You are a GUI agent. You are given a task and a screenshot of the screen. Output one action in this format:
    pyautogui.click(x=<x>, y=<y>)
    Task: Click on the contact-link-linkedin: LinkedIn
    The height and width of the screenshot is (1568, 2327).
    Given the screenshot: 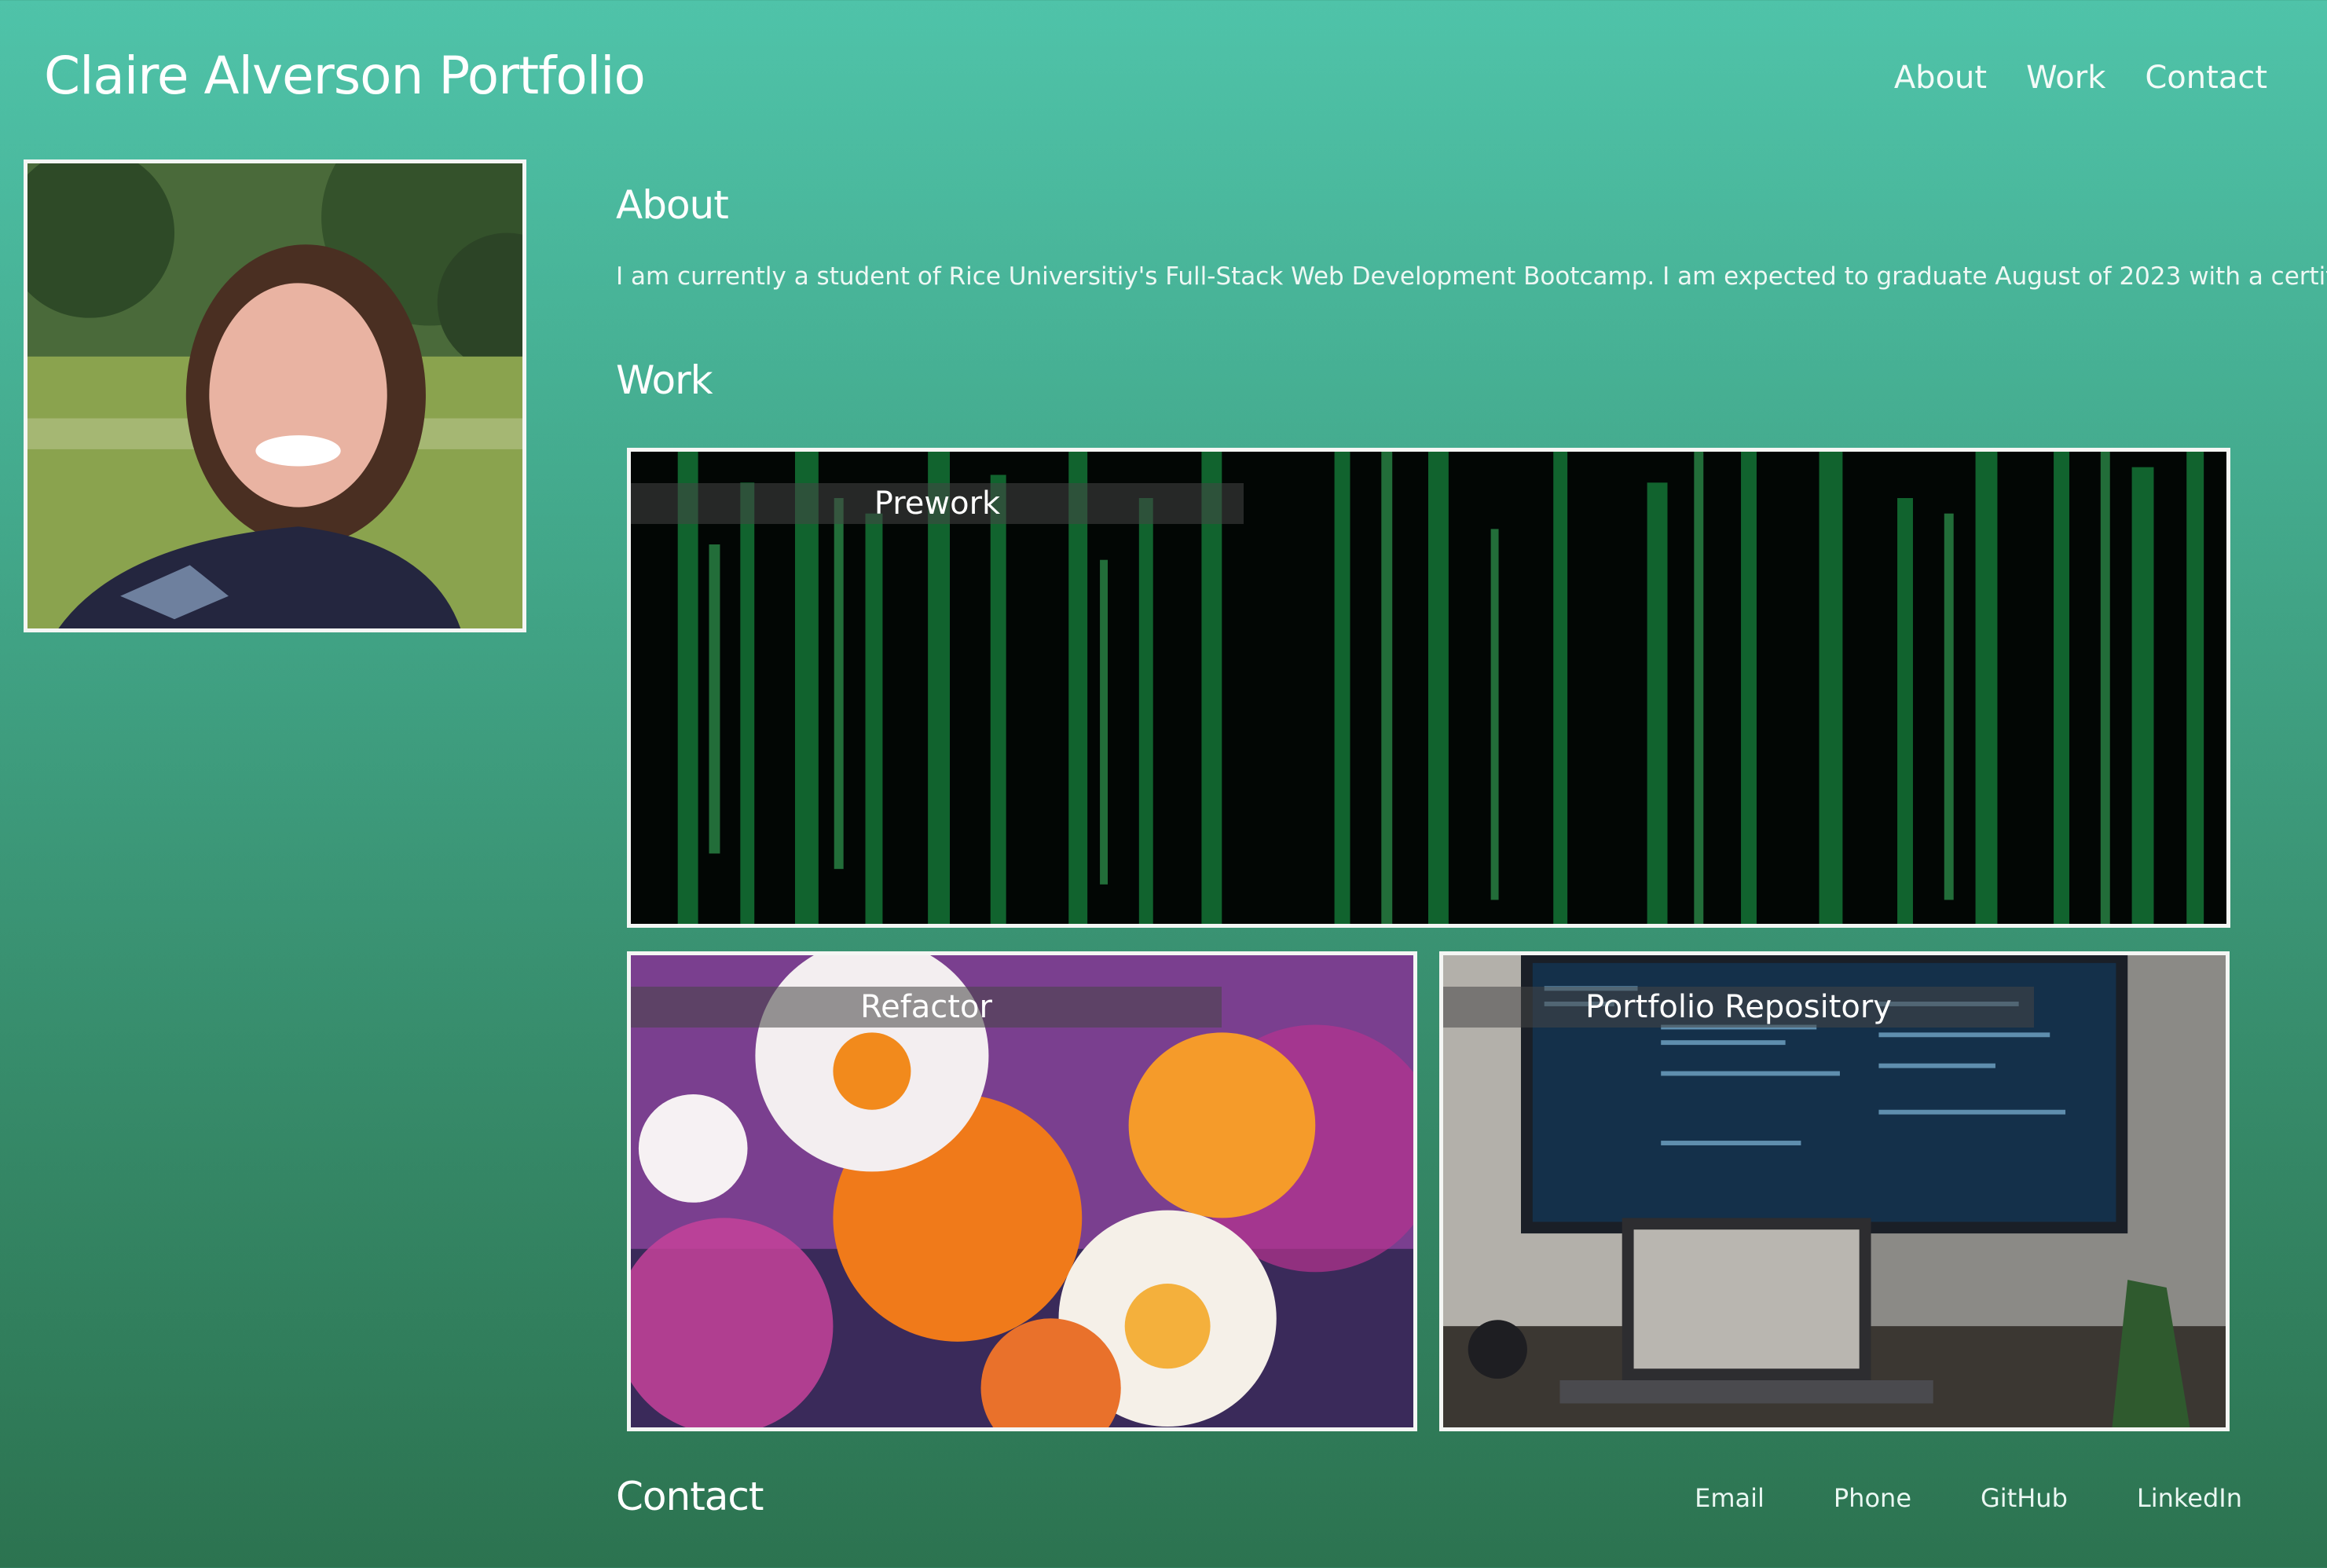 What is the action you would take?
    pyautogui.click(x=2189, y=1498)
    